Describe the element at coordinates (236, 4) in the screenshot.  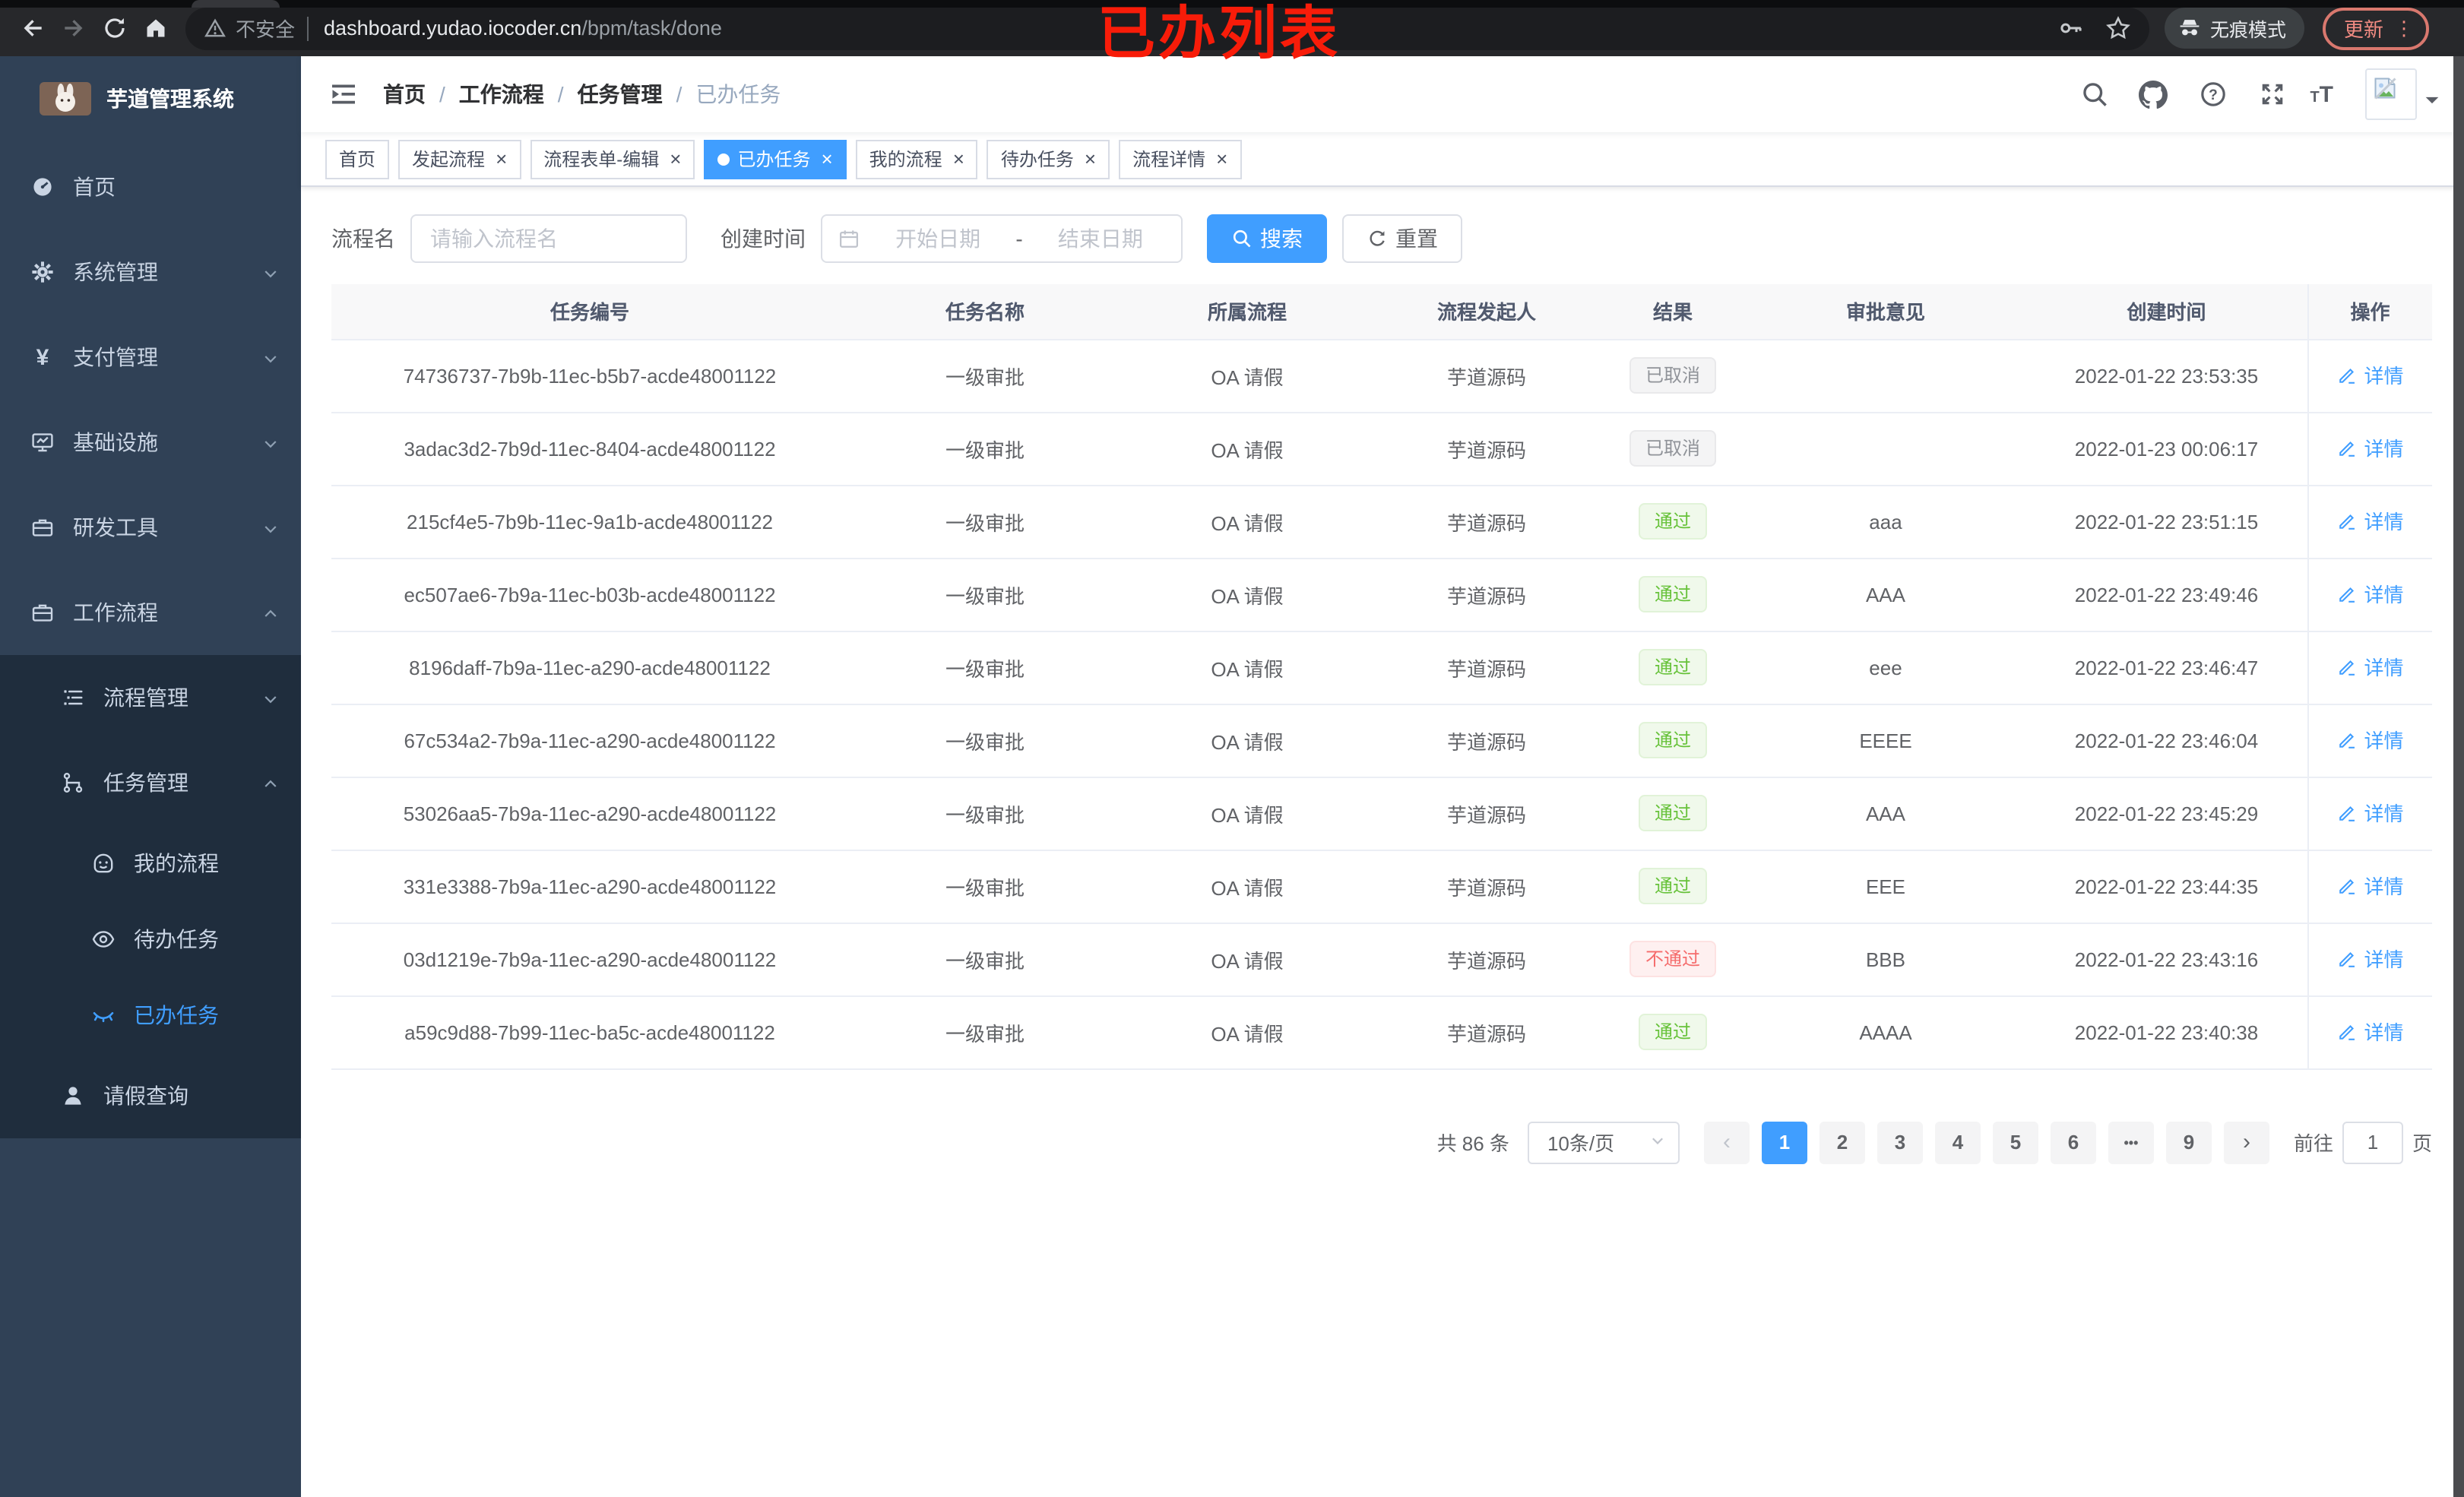
I see `browser-tab` at that location.